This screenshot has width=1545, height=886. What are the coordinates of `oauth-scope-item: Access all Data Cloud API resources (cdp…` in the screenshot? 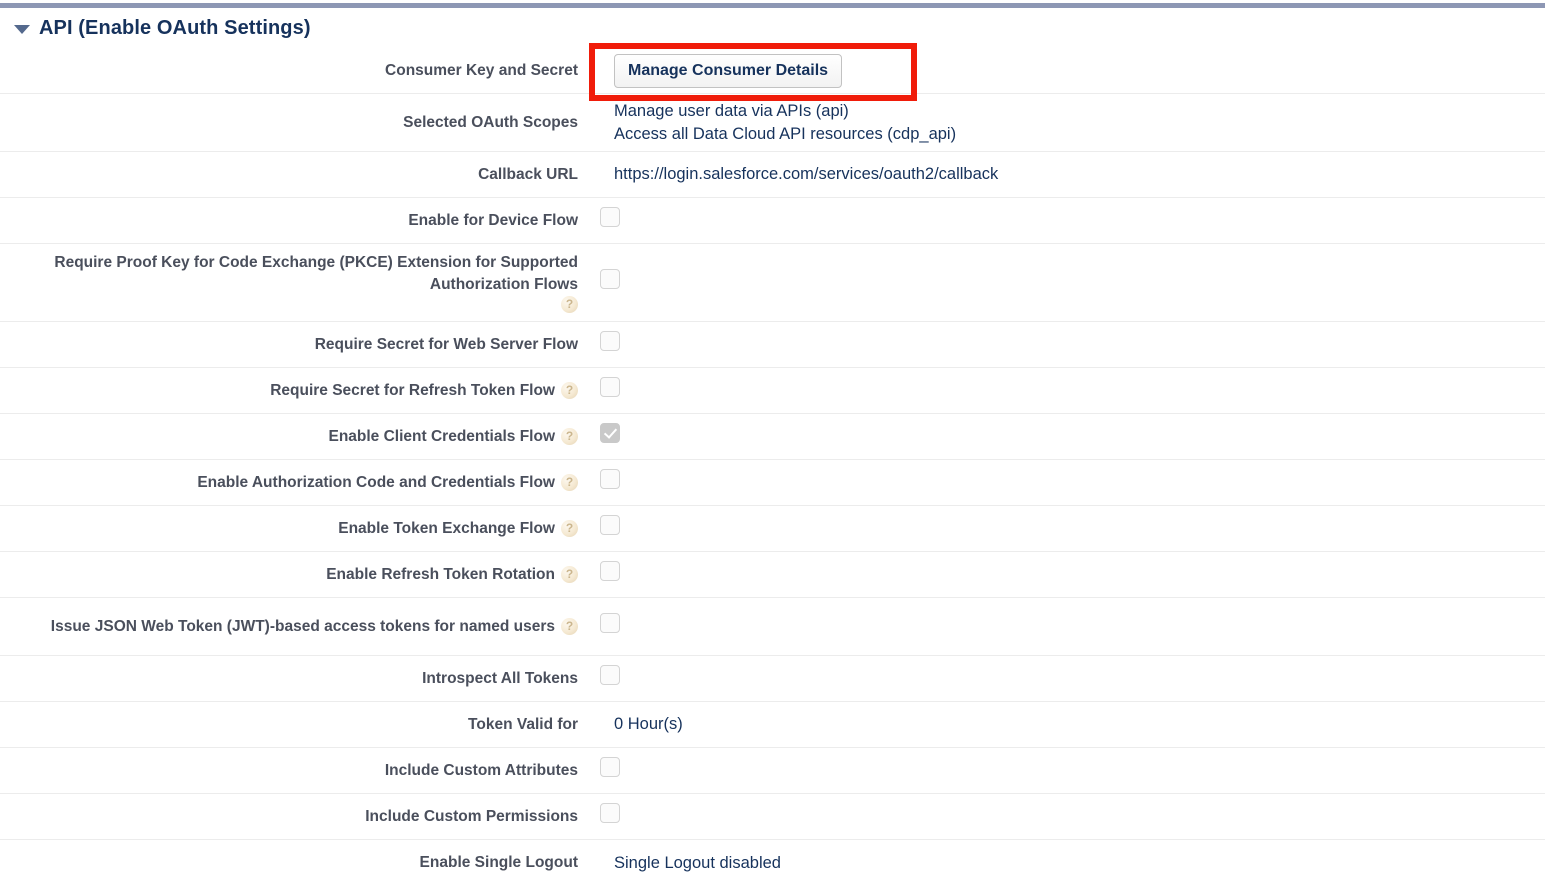 It's located at (785, 133).